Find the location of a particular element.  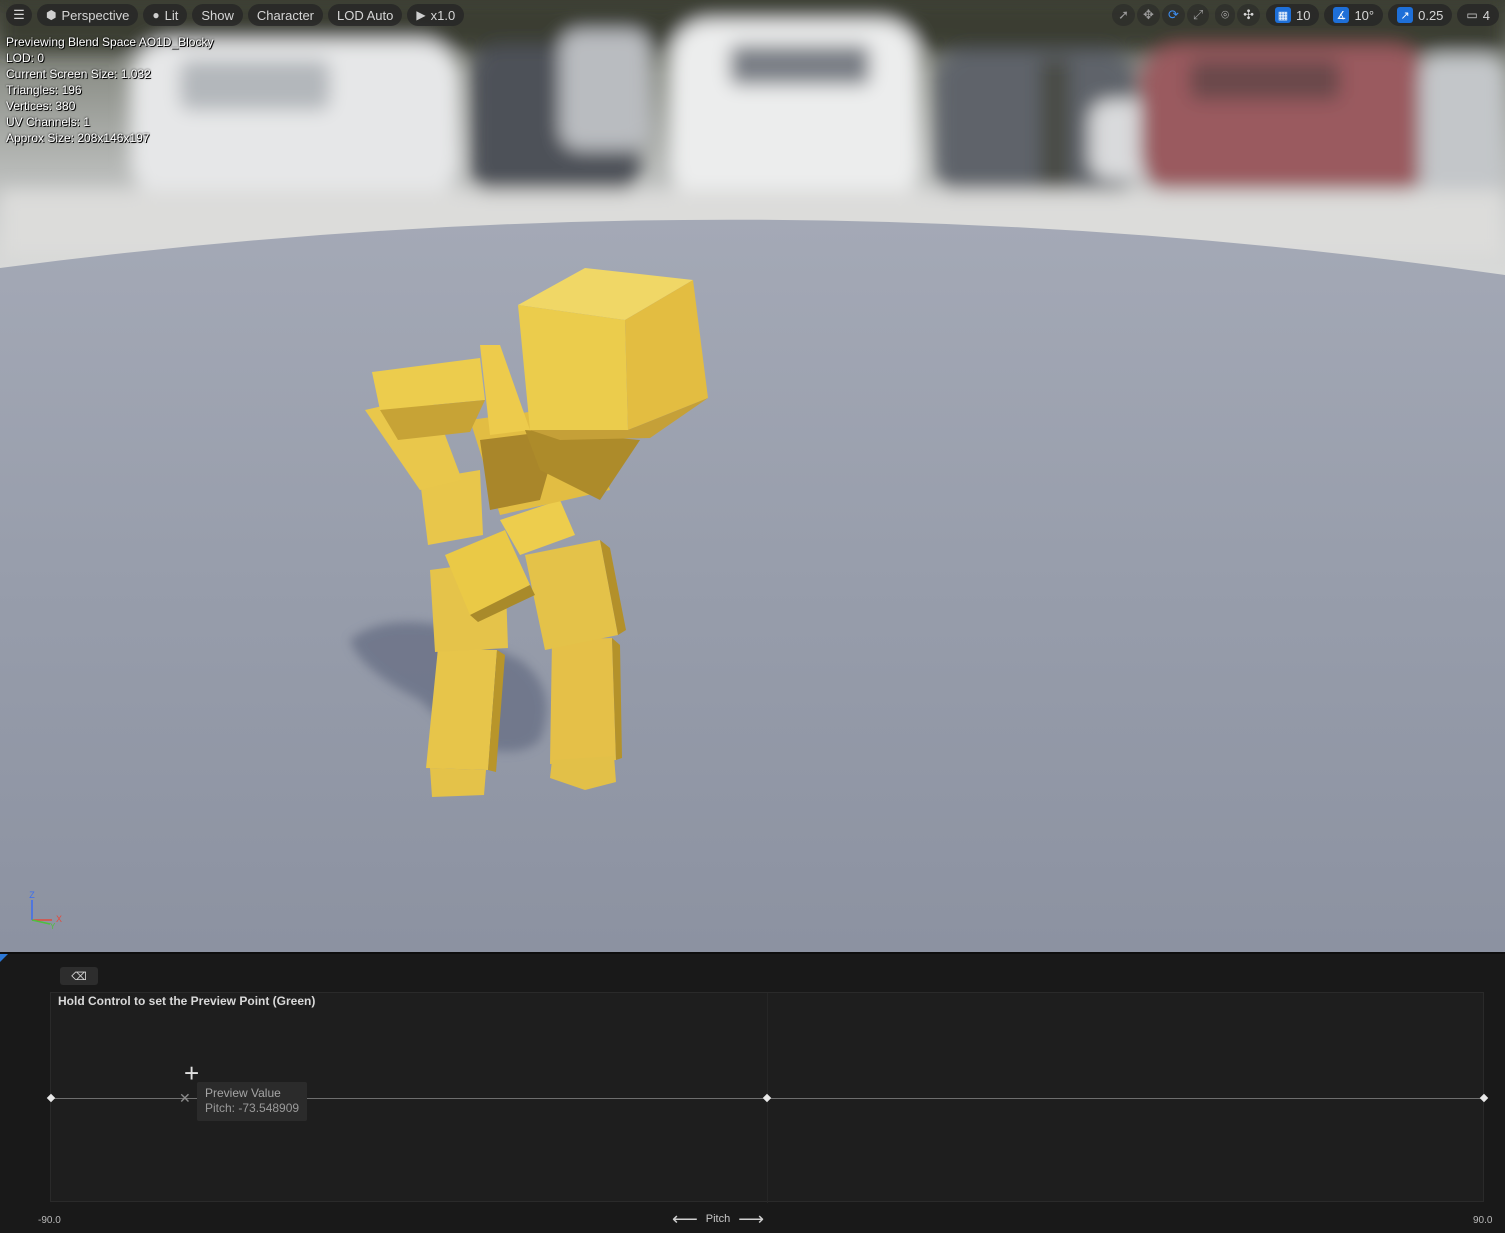

rotate-icon: ⟳ is located at coordinates (1173, 14).